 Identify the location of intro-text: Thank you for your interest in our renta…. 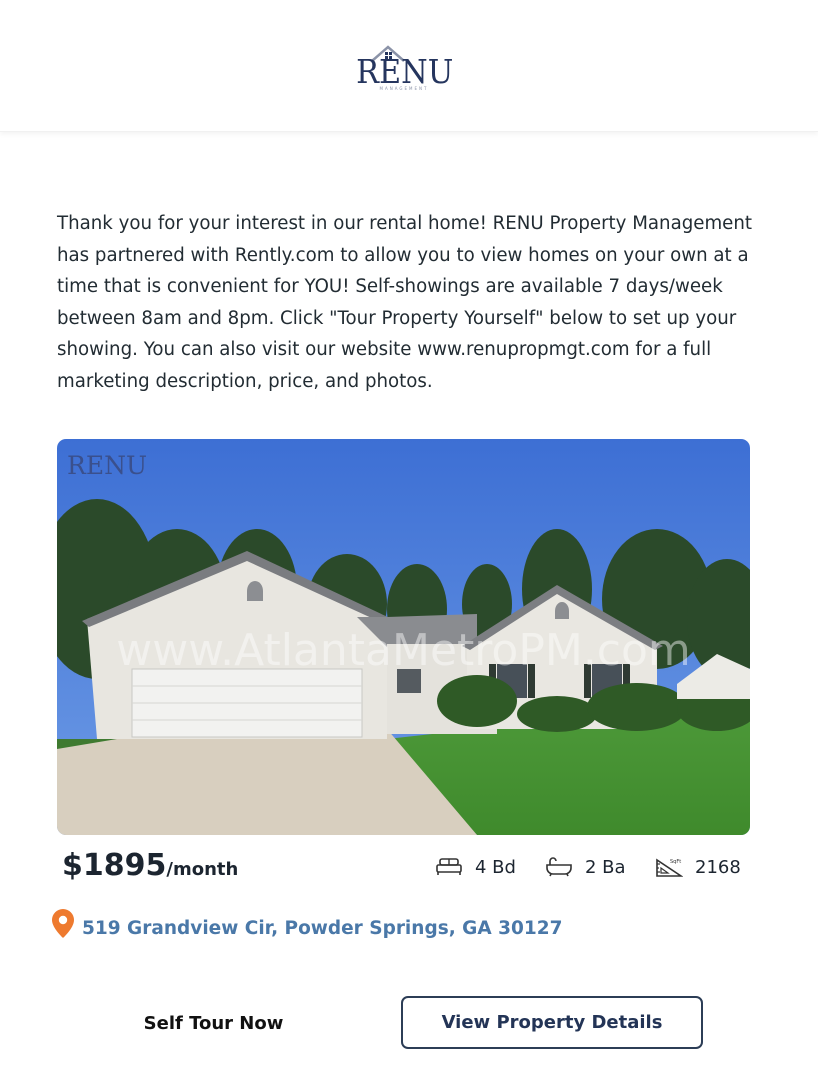
(405, 302).